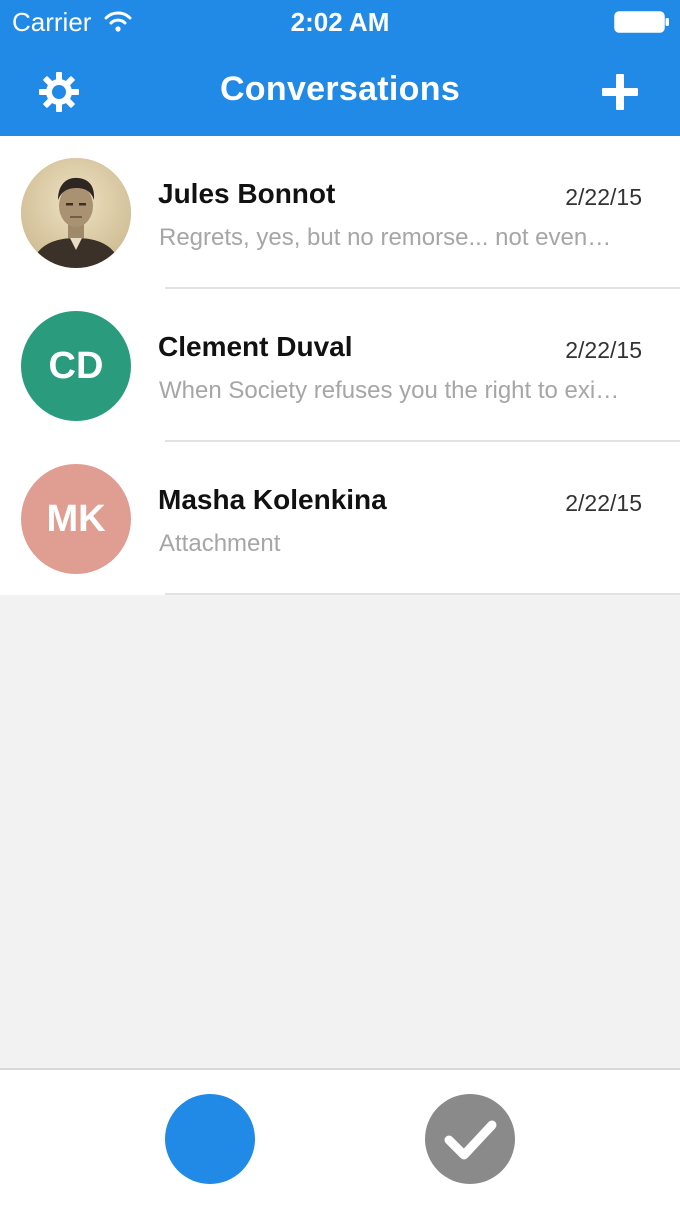  I want to click on status-time: 2:02 AM, so click(340, 22).